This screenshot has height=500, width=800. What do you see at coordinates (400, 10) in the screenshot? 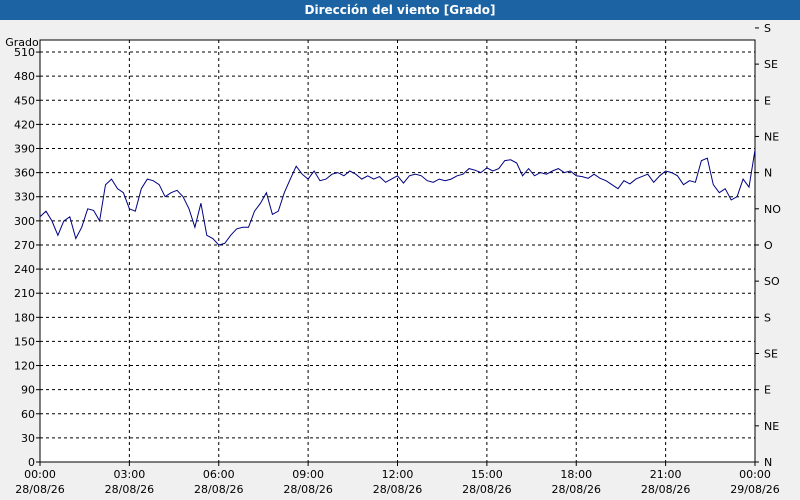
I see `chart-title: Dirección del viento [Grado]` at bounding box center [400, 10].